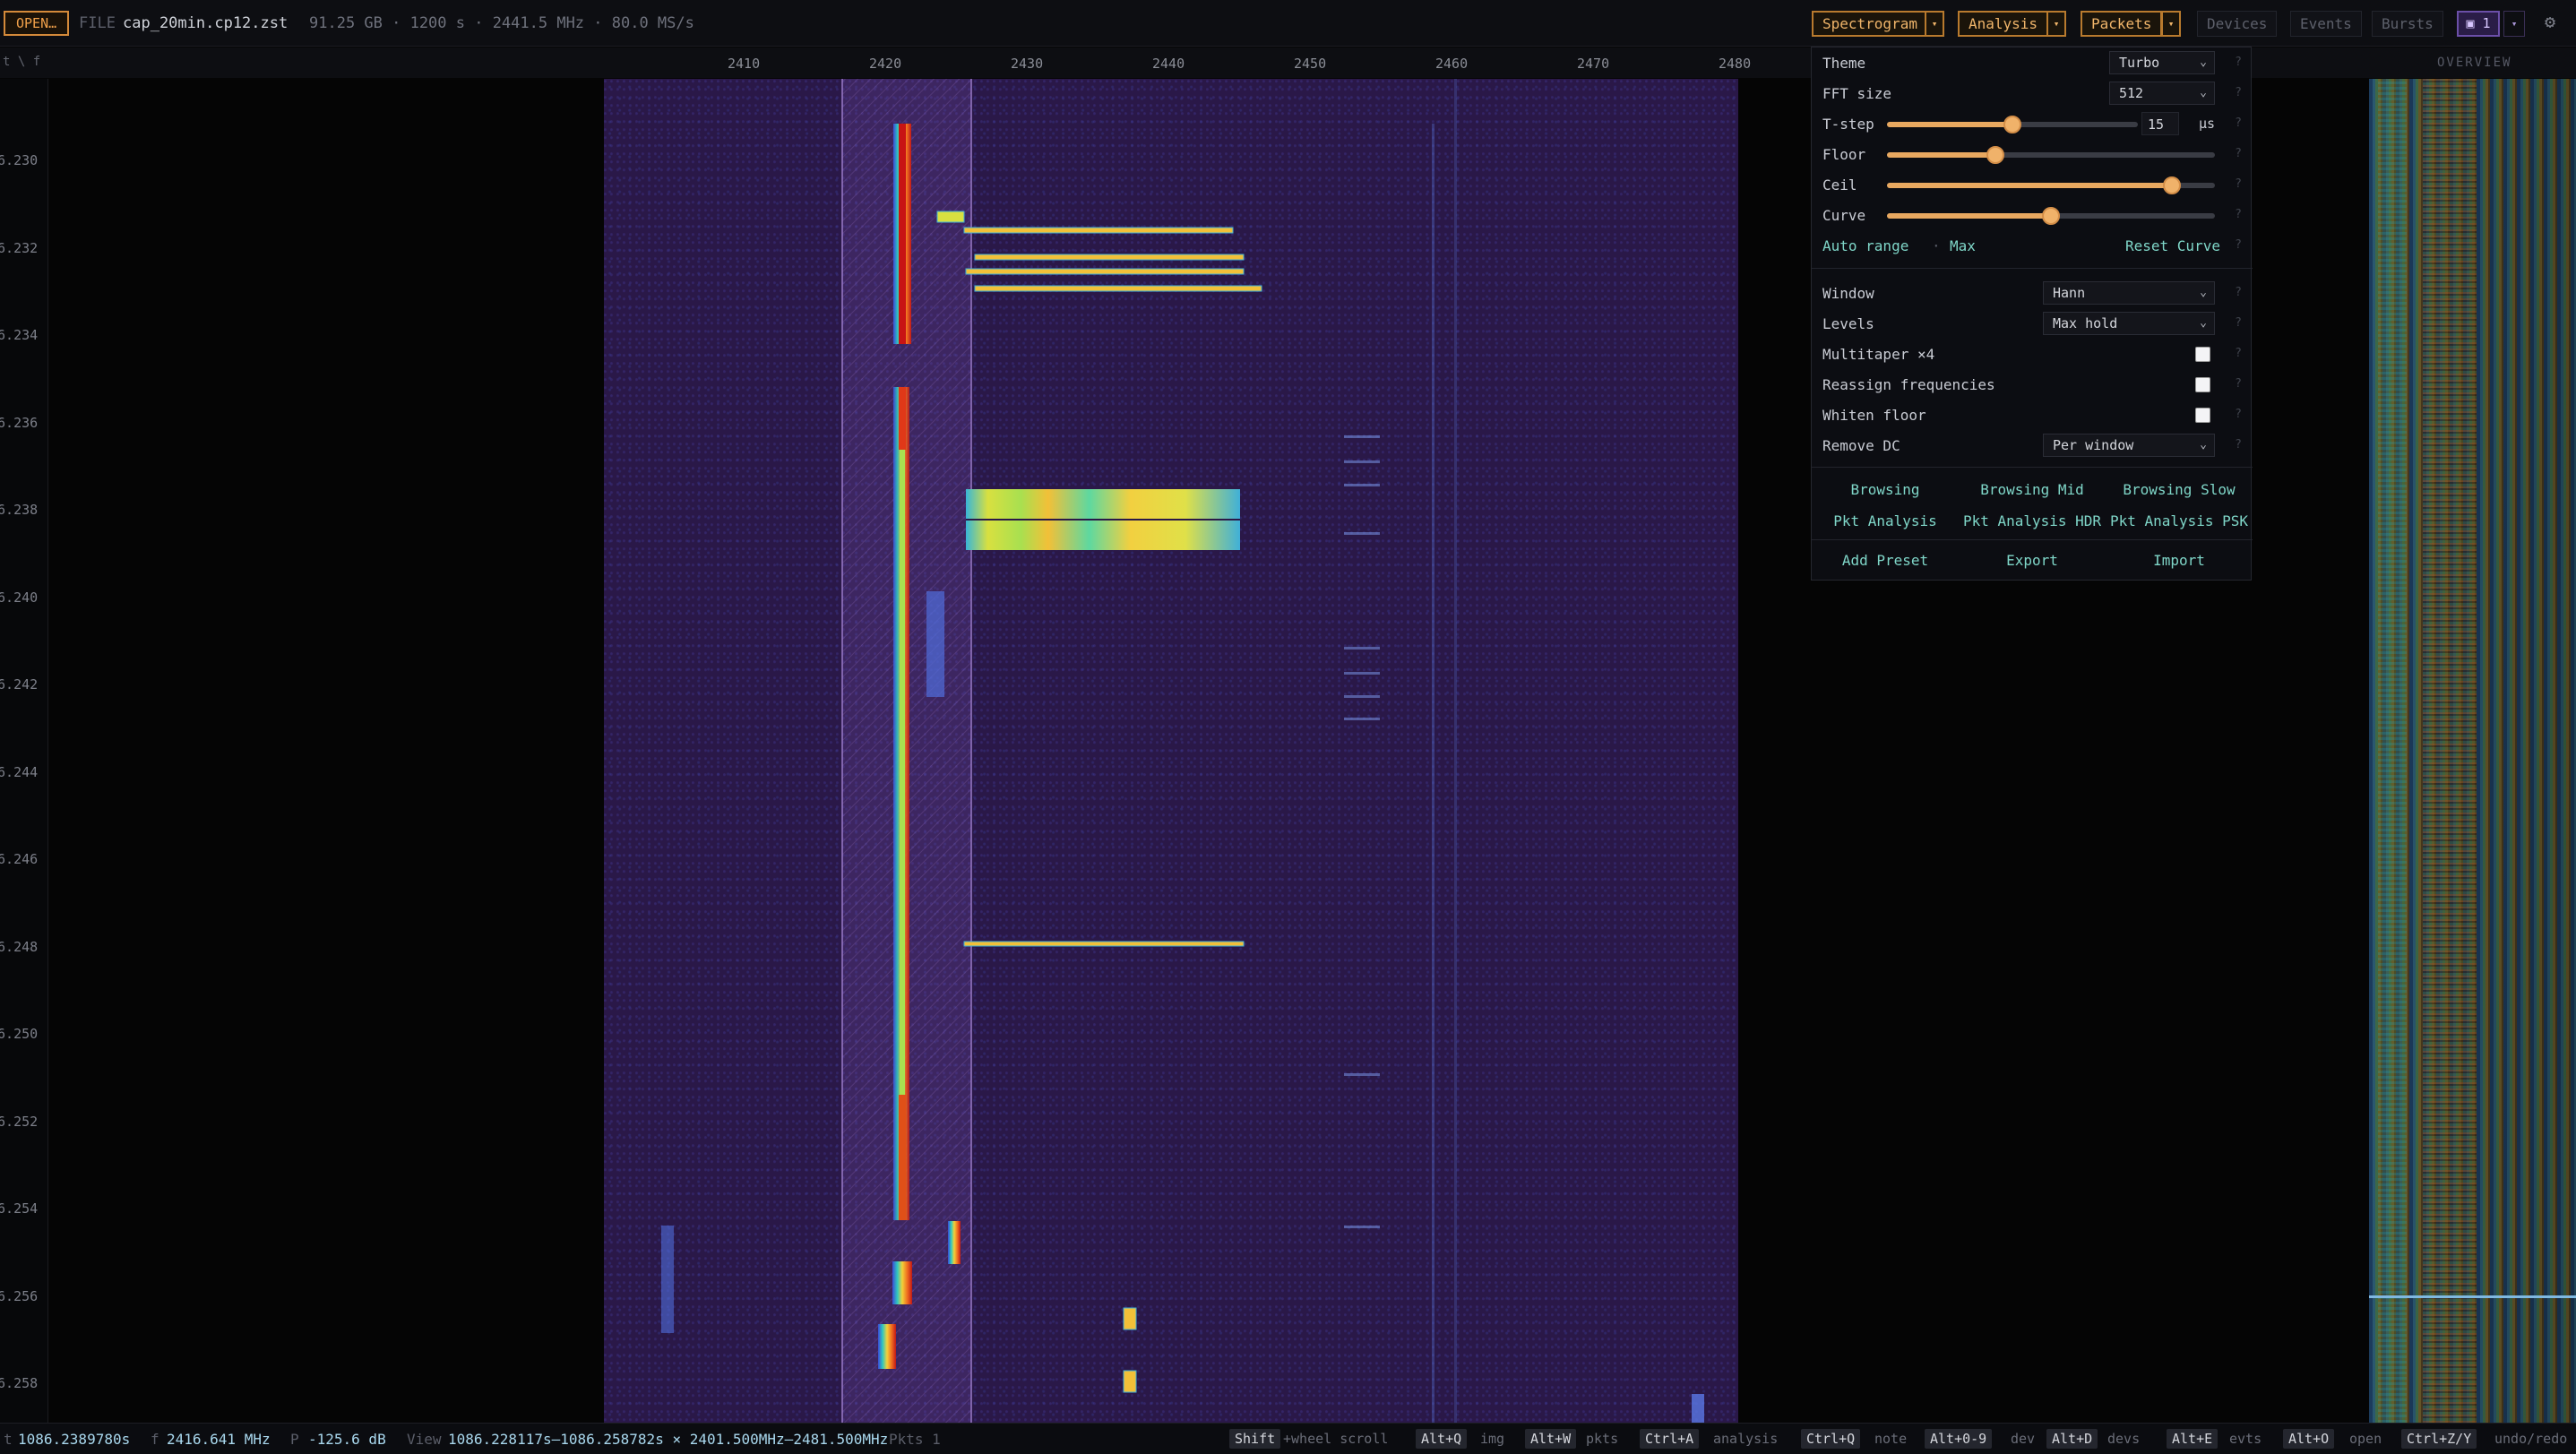  What do you see at coordinates (1885, 489) in the screenshot?
I see `preset-browsing: Browsing` at bounding box center [1885, 489].